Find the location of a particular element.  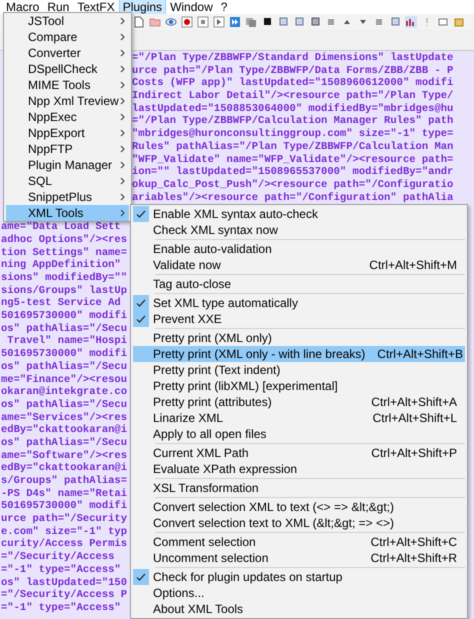

menu-item-label: Linarize XML is located at coordinates (188, 418).